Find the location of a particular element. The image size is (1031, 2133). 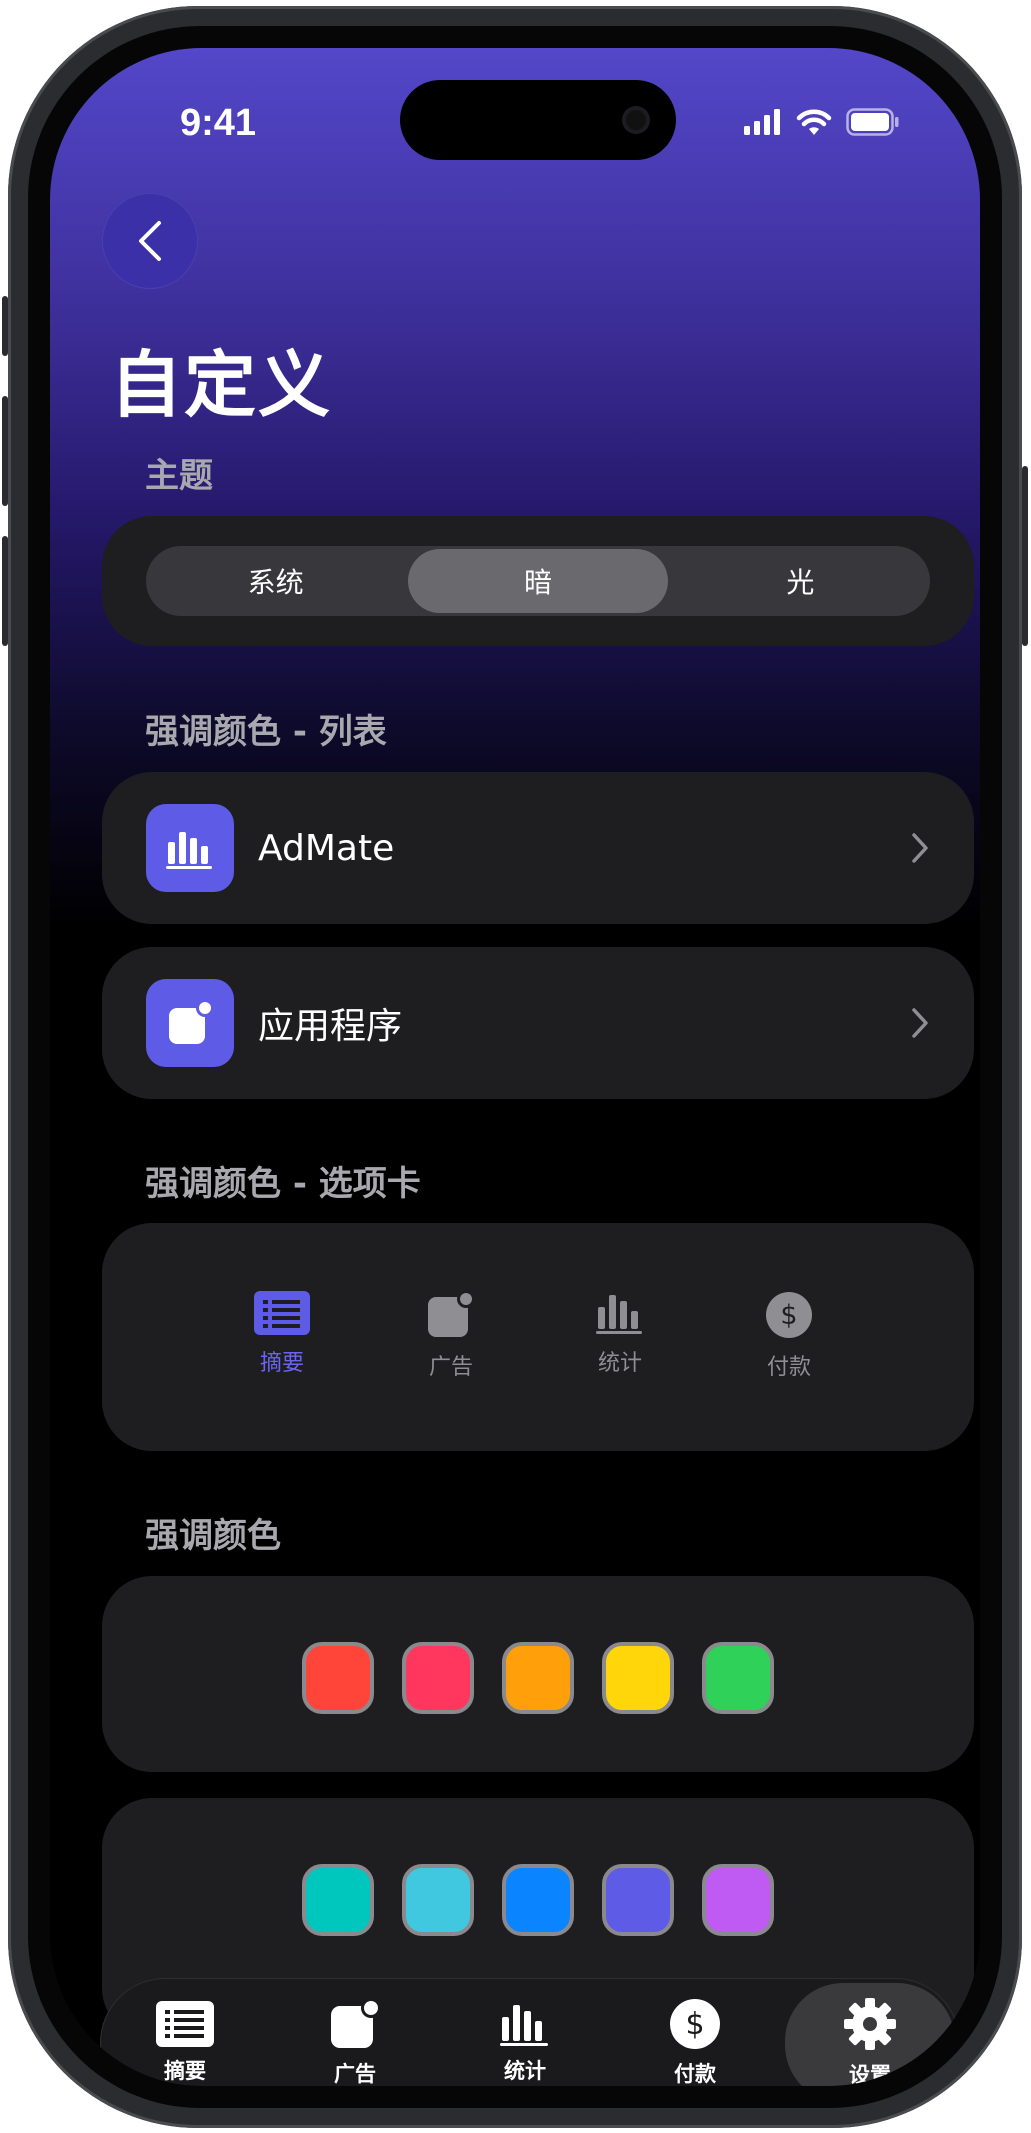

status-time: 9:41 is located at coordinates (218, 123).